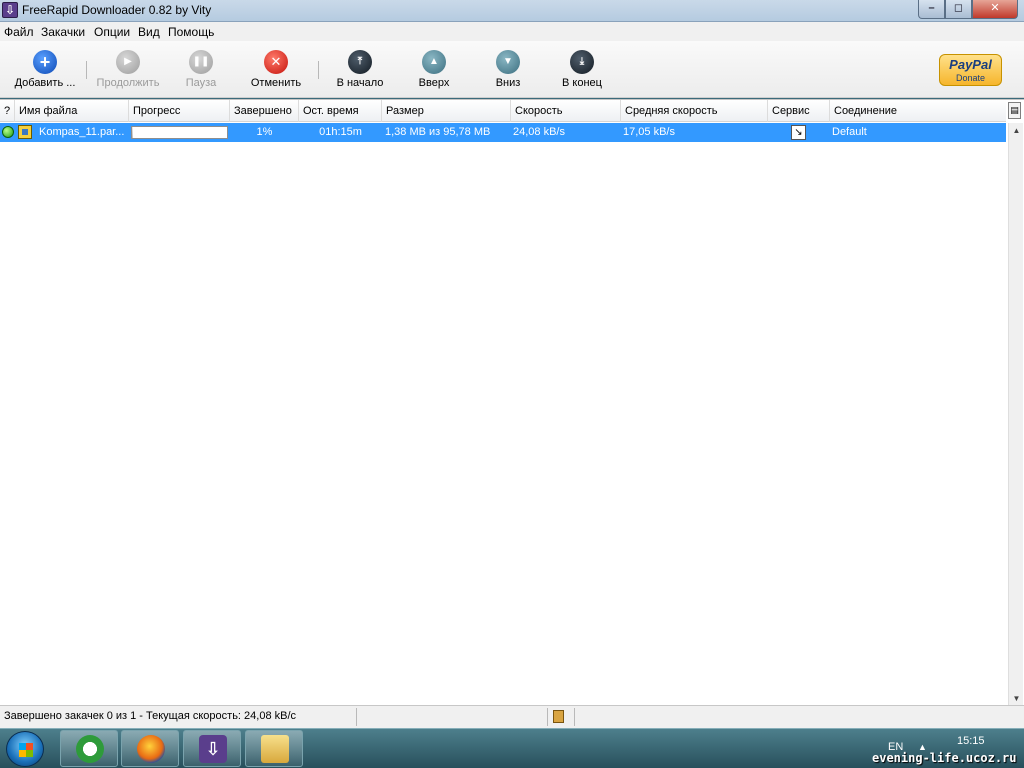 The width and height of the screenshot is (1024, 768). I want to click on menu-help: Помощь, so click(191, 32).